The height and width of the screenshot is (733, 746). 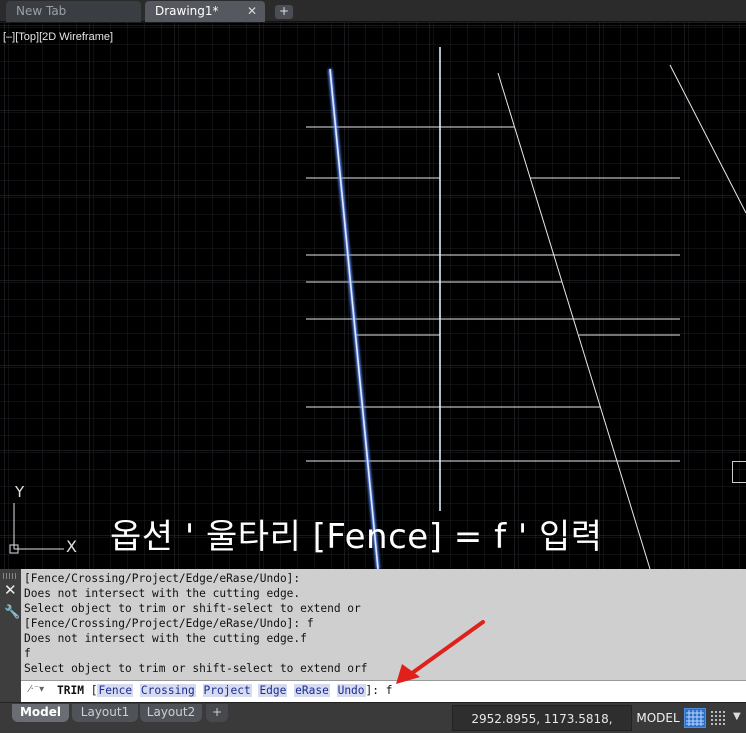 I want to click on ucs-icon: Y X, so click(x=46, y=523).